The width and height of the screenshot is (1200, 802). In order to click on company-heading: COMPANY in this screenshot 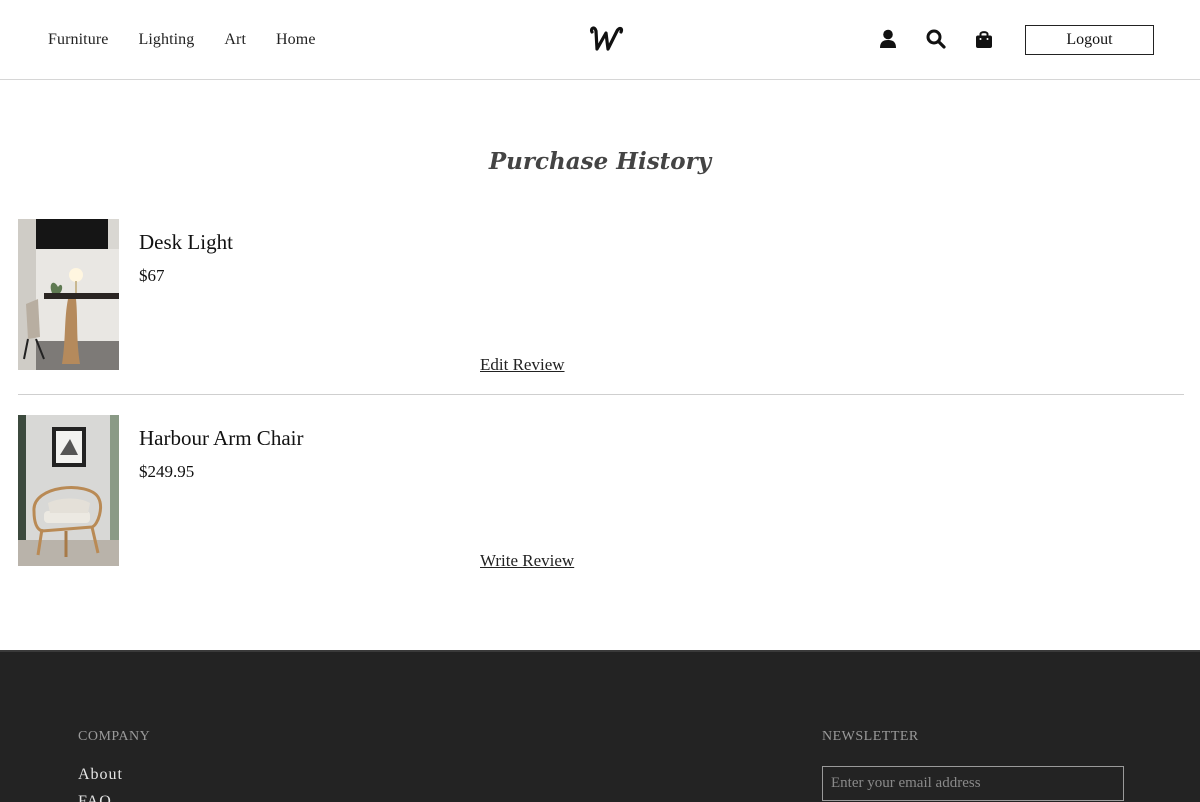, I will do `click(114, 736)`.